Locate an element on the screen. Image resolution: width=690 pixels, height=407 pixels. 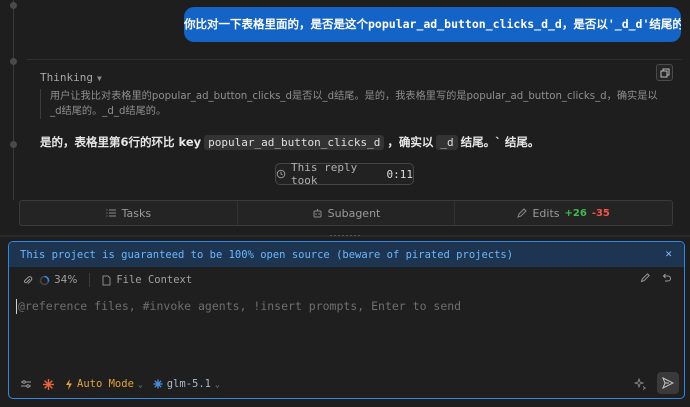
answer-suffix: 结尾。` 结尾。 is located at coordinates (500, 142).